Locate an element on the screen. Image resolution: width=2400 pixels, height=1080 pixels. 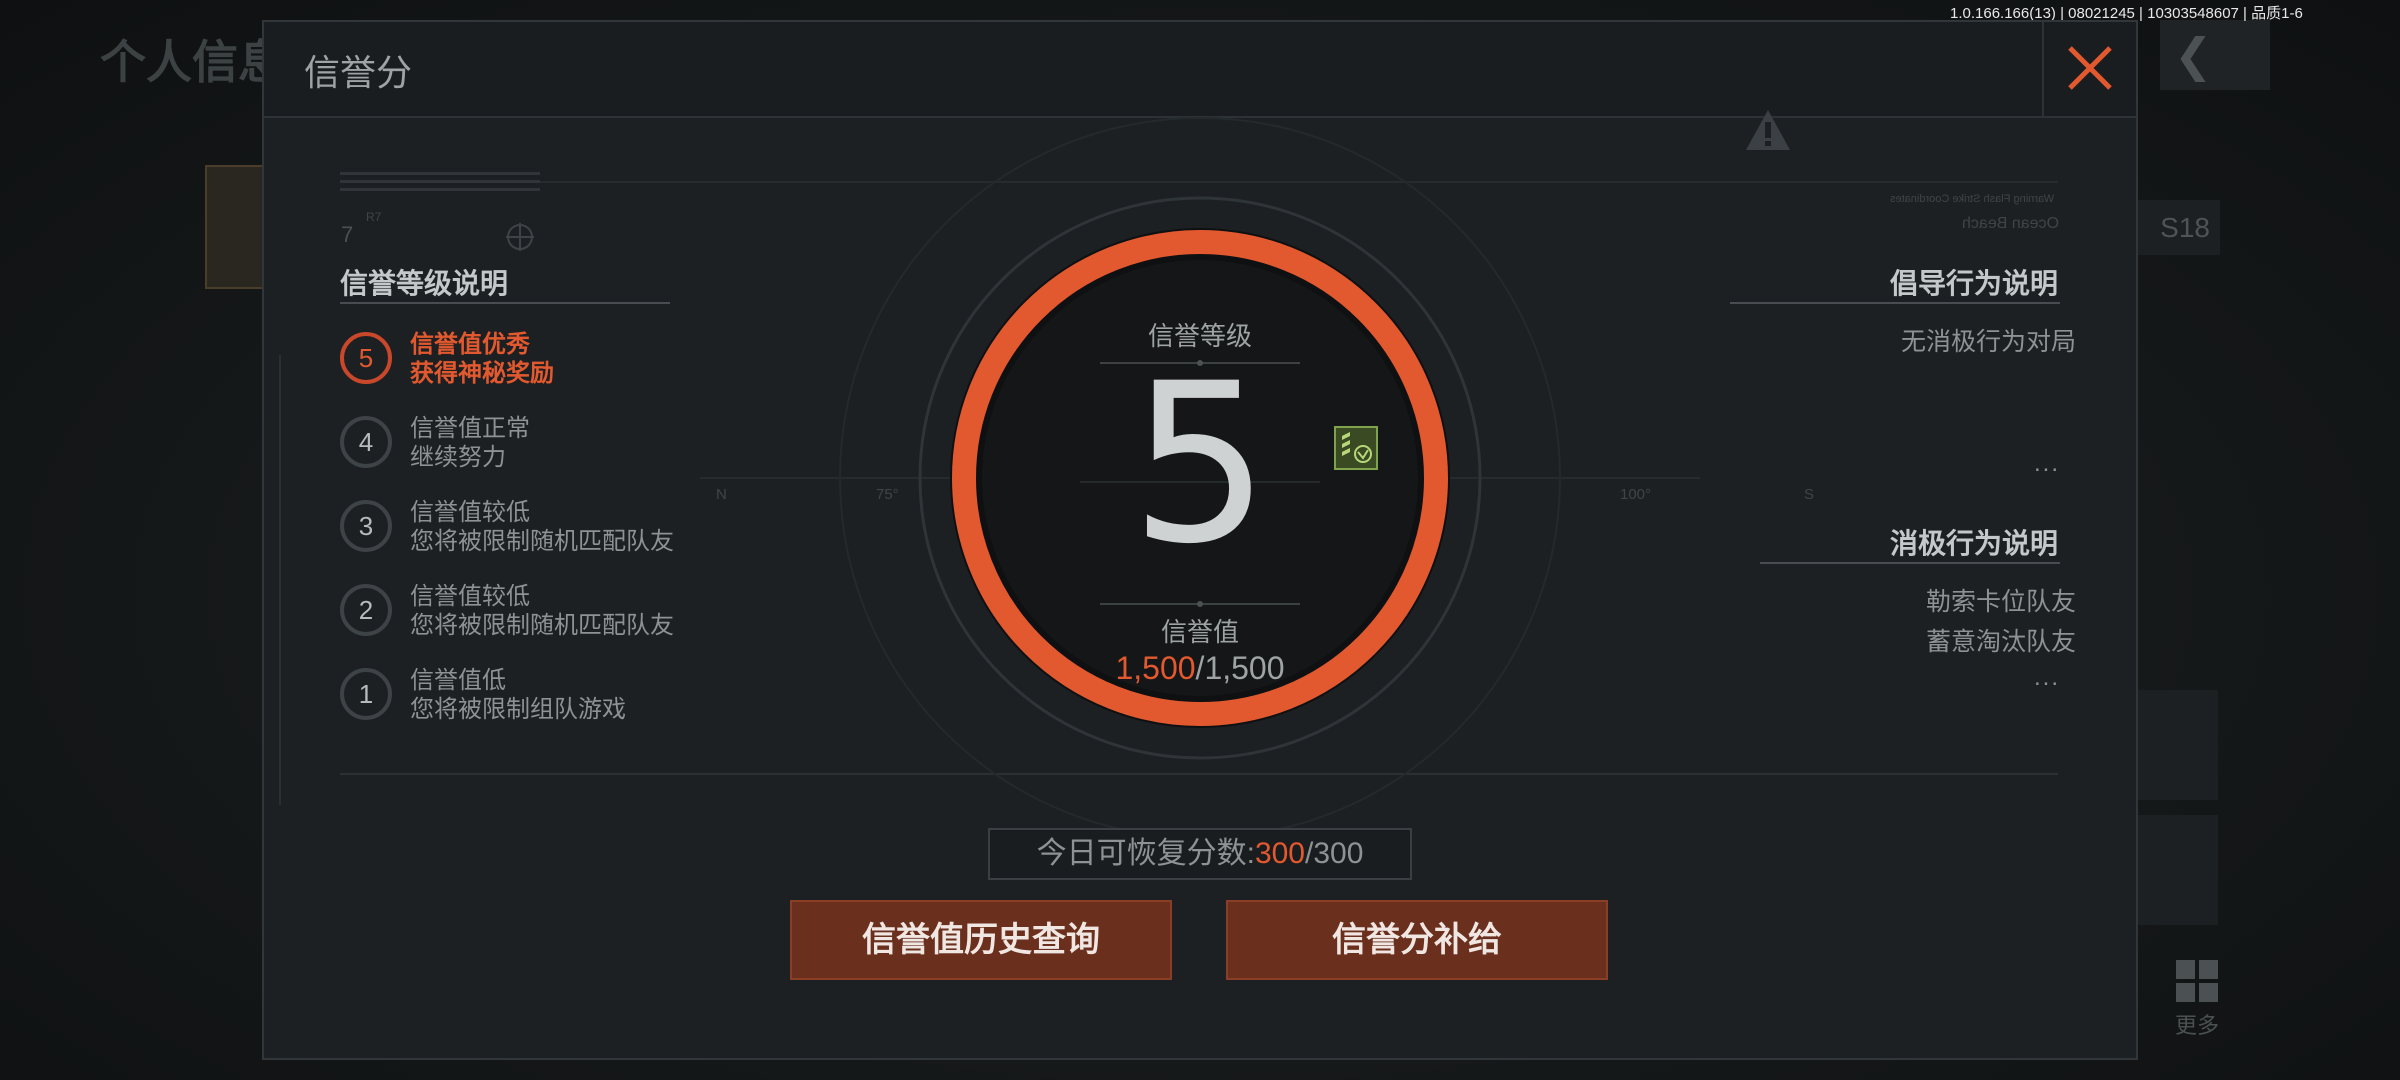
level-item-5: 5 信誉值优秀 获得神秘奖励 is located at coordinates (540, 361).